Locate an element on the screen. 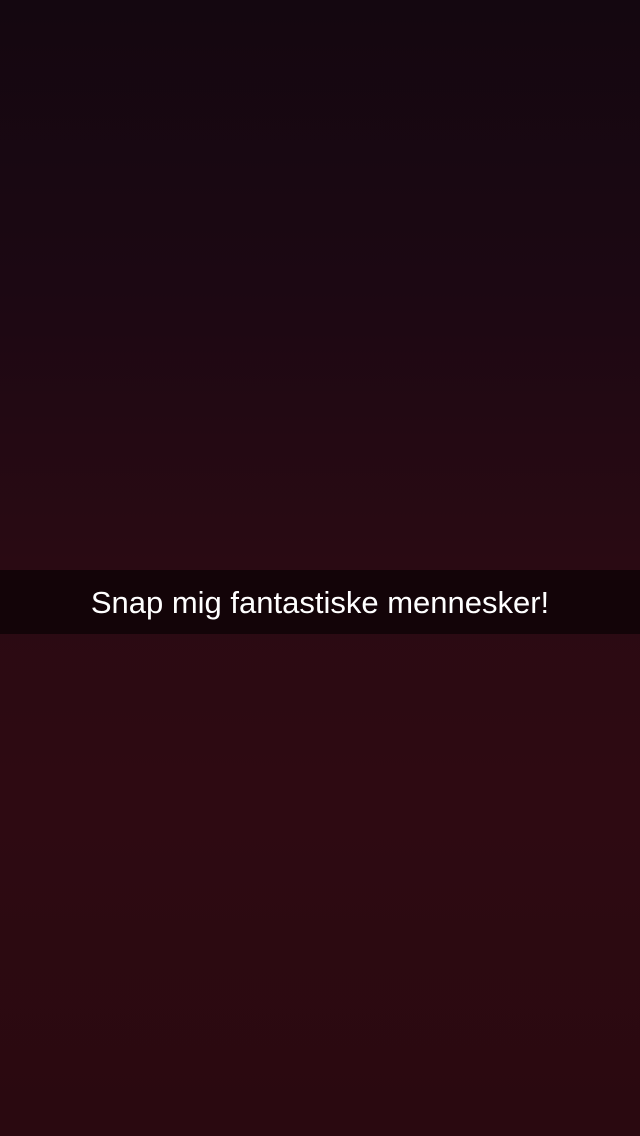 The width and height of the screenshot is (640, 1136). caption-text: Snap mig fantastiske mennesker! is located at coordinates (320, 602).